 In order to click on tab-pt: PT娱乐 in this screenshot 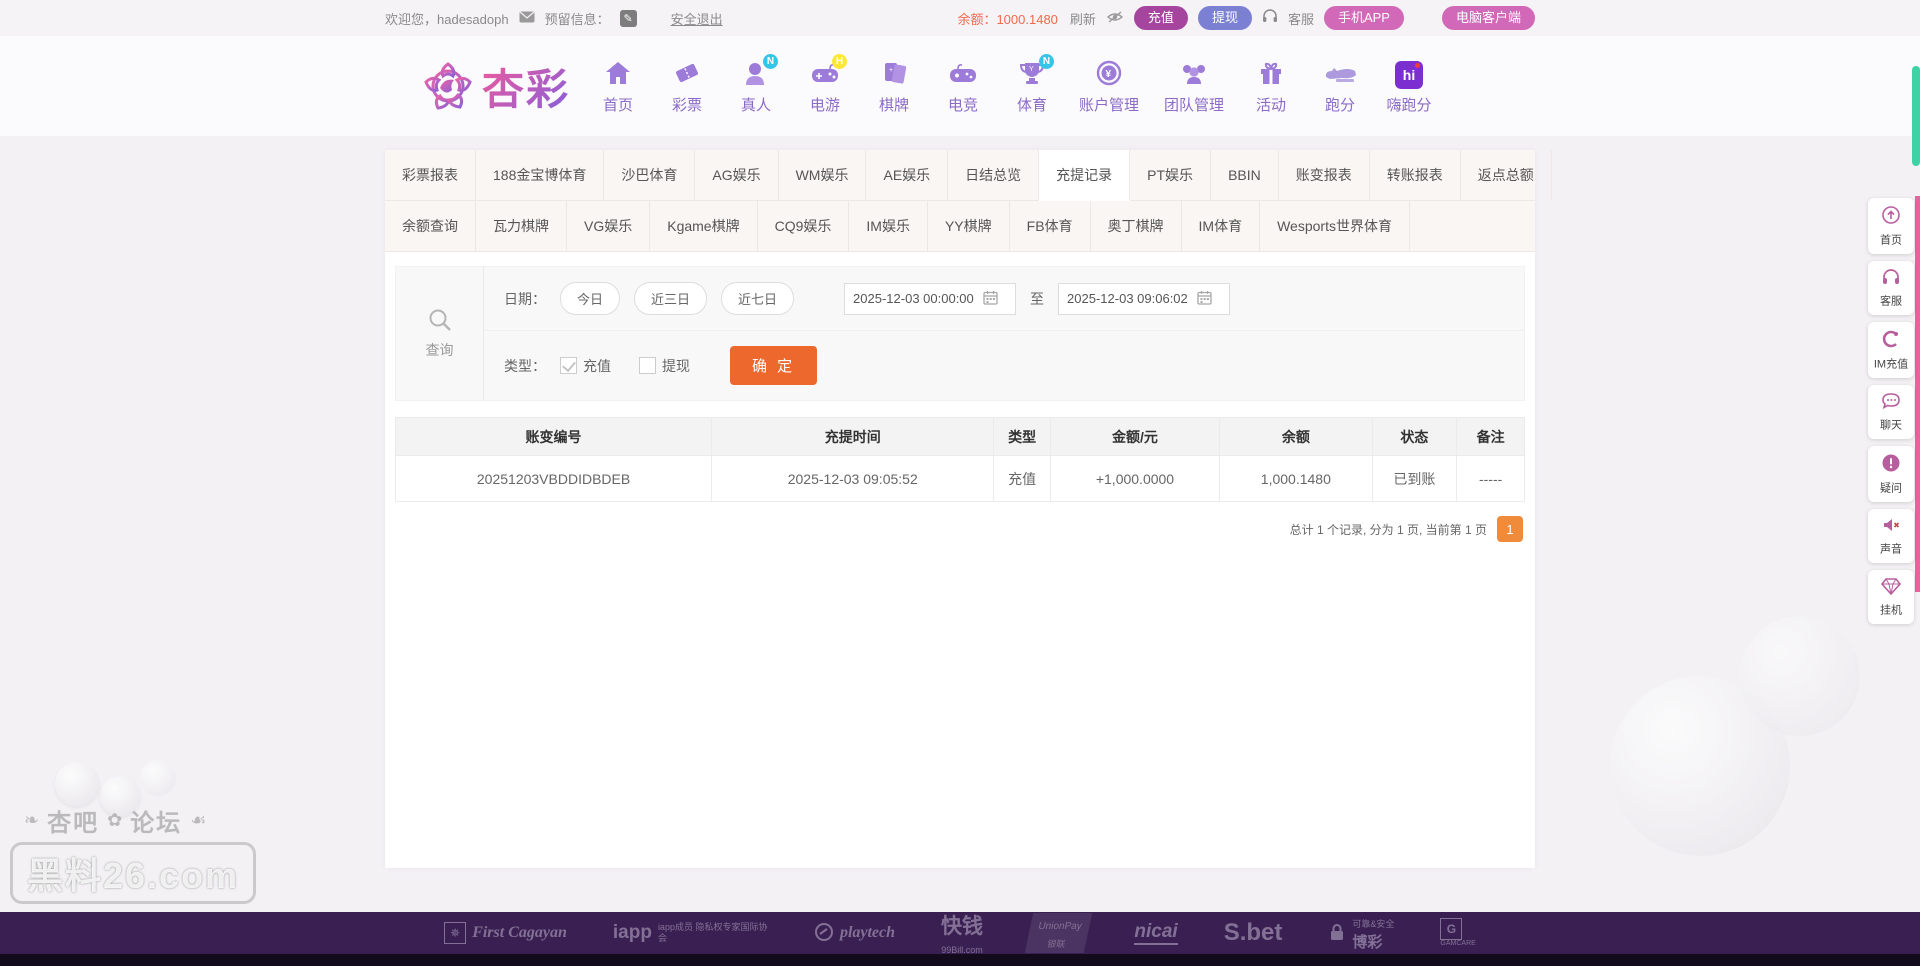, I will do `click(1171, 175)`.